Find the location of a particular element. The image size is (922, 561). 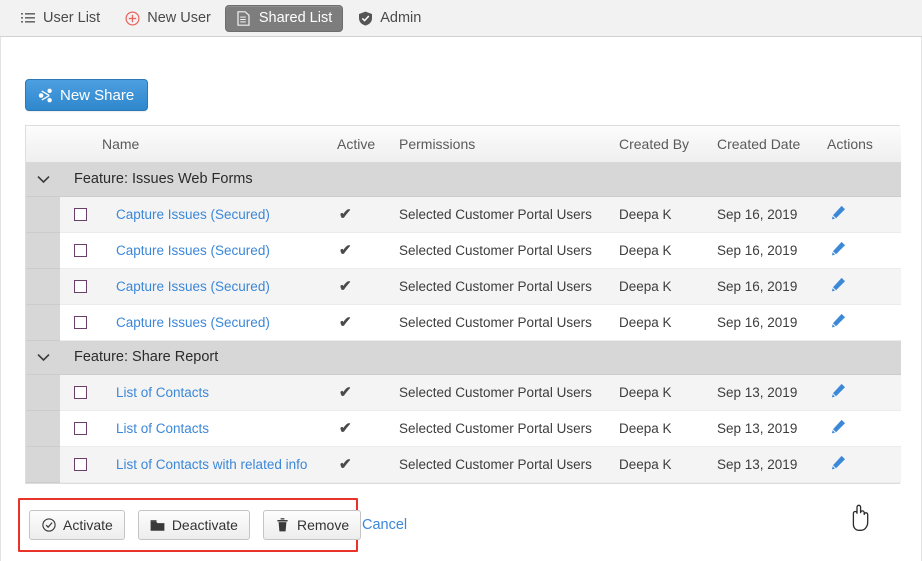

remove-button: Remove is located at coordinates (312, 525).